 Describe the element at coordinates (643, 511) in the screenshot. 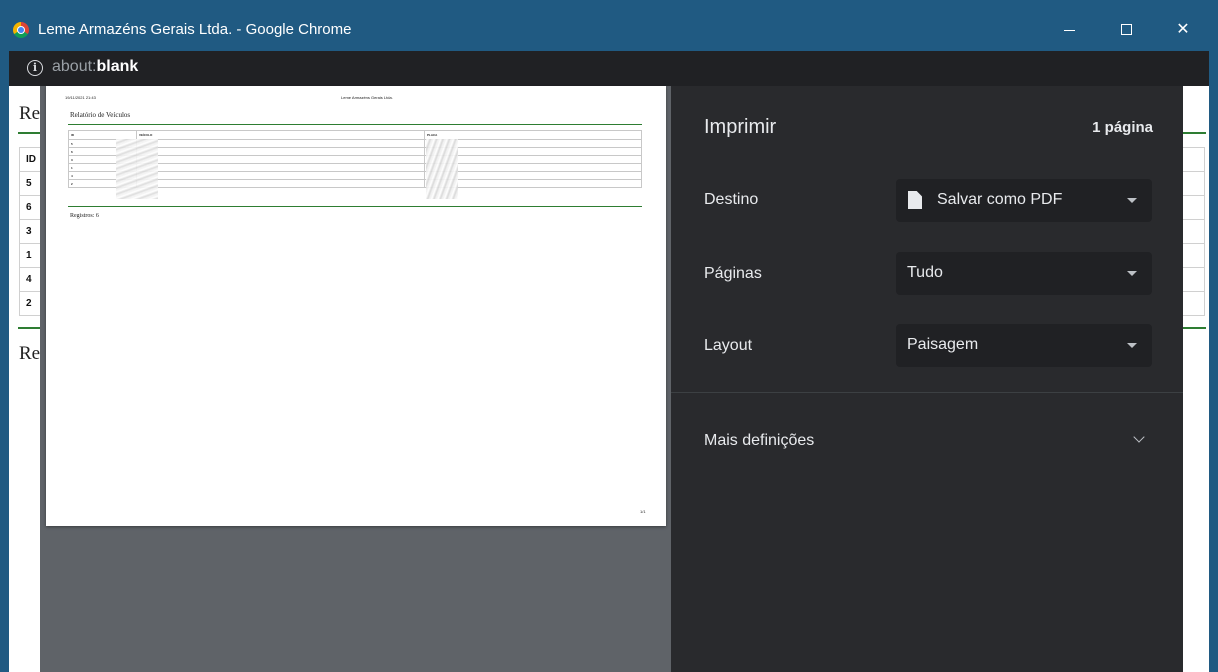

I see `preview-page-number: 1/1` at that location.